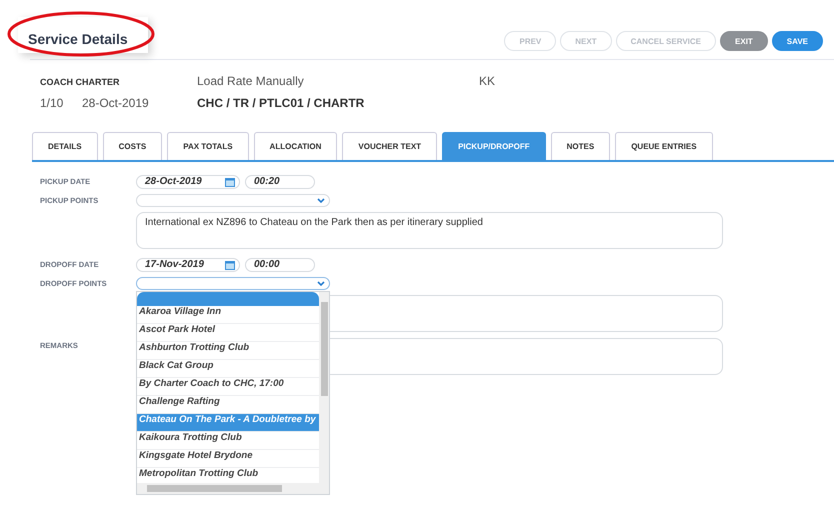 The image size is (834, 507). Describe the element at coordinates (228, 333) in the screenshot. I see `dropdown-option: Ascot Park Hotel` at that location.